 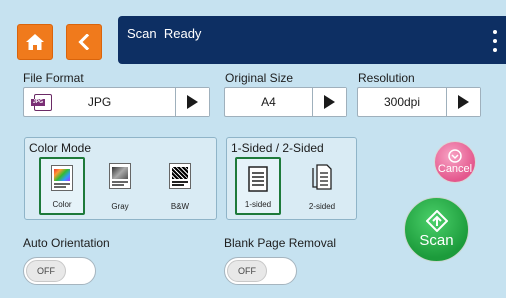 I want to click on color-page-icon, so click(x=62, y=178).